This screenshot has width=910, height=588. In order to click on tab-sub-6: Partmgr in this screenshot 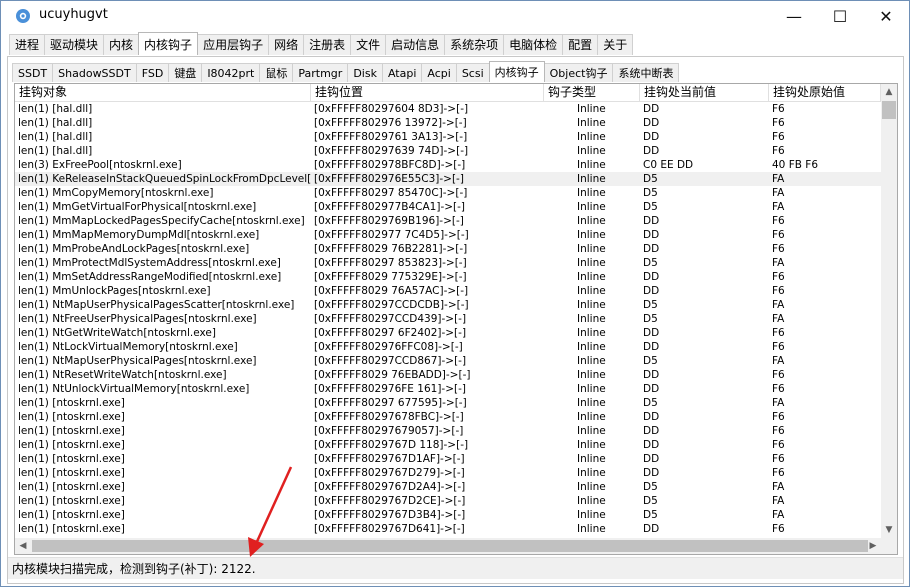, I will do `click(320, 72)`.